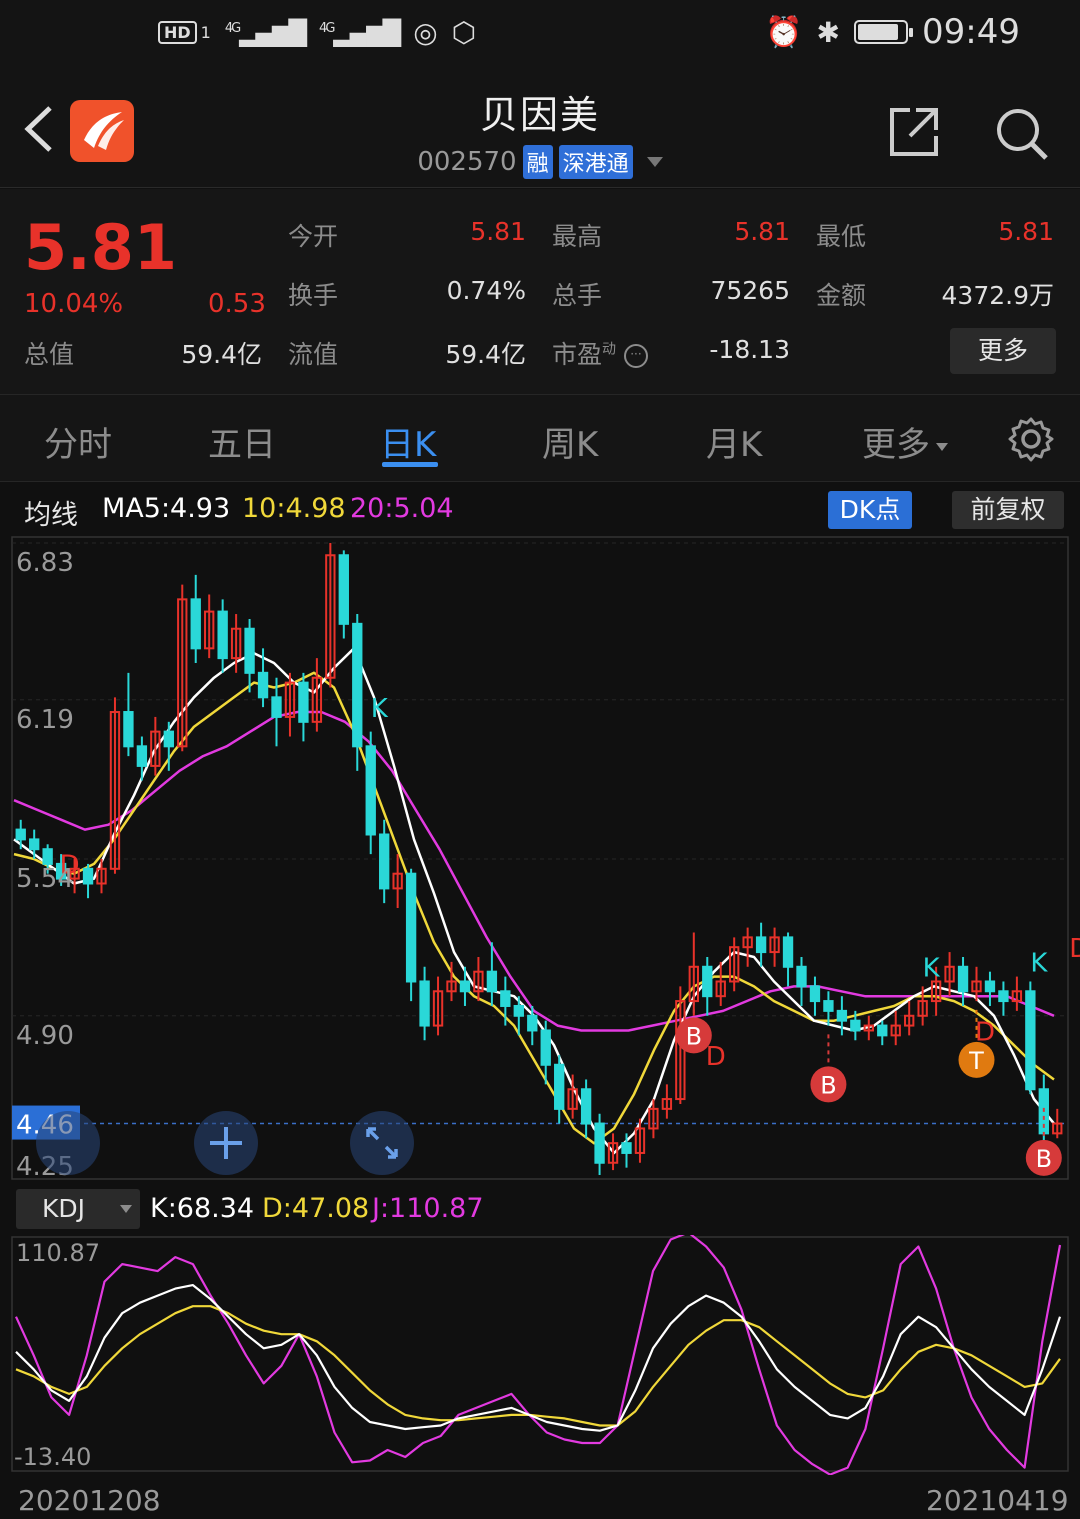 The width and height of the screenshot is (1080, 1519). What do you see at coordinates (242, 441) in the screenshot?
I see `tab-five-day: 五日` at bounding box center [242, 441].